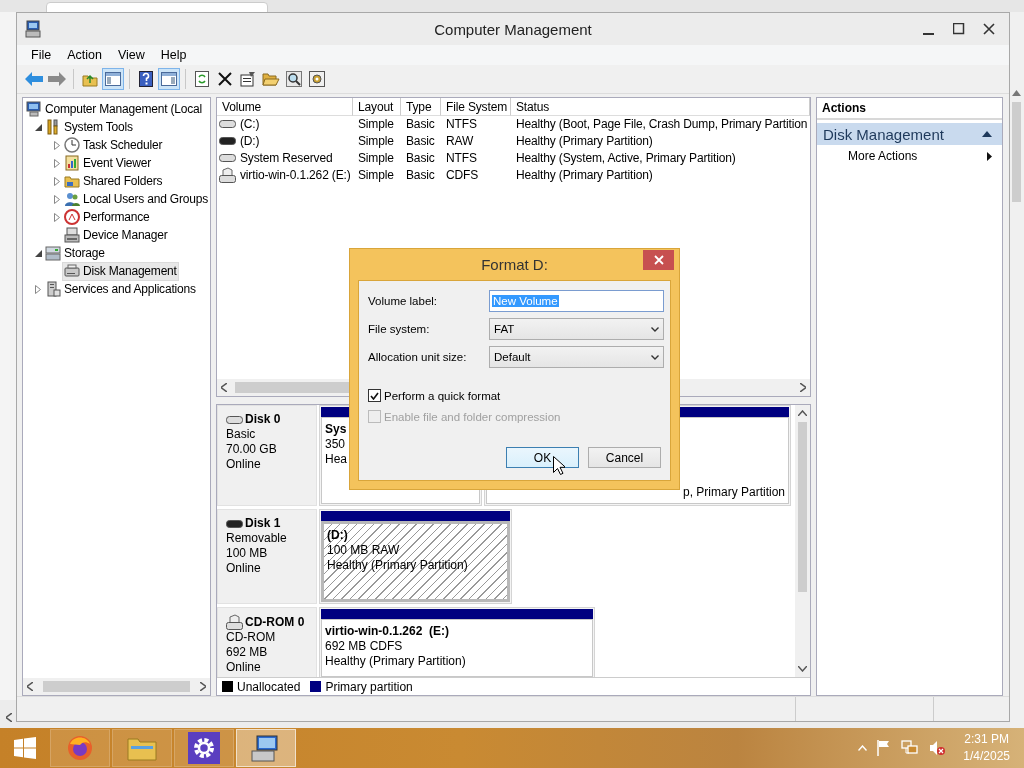 Image resolution: width=1024 pixels, height=768 pixels. I want to click on delete-icon, so click(225, 79).